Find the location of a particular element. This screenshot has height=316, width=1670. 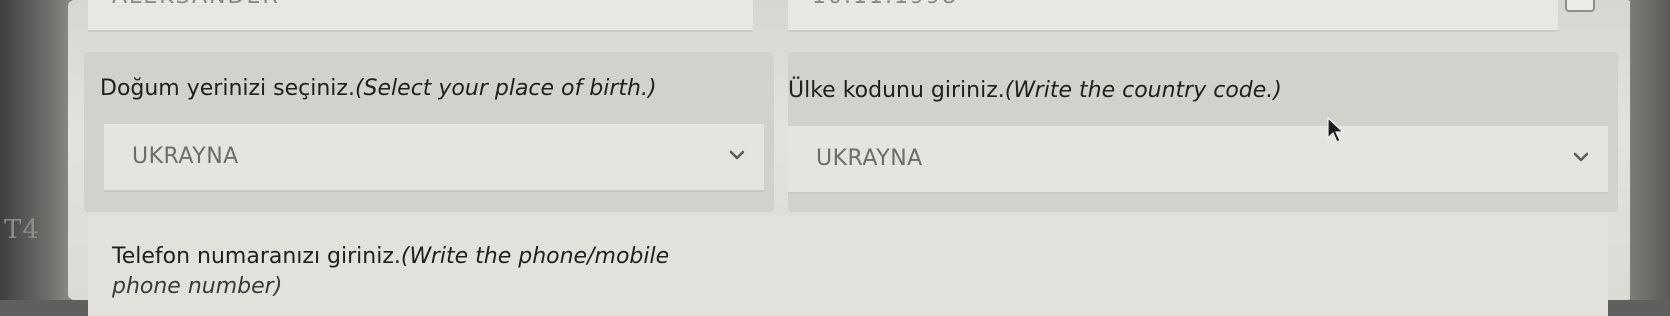

country-code-label-tr: Ülke kodunu giriniz. is located at coordinates (896, 90).